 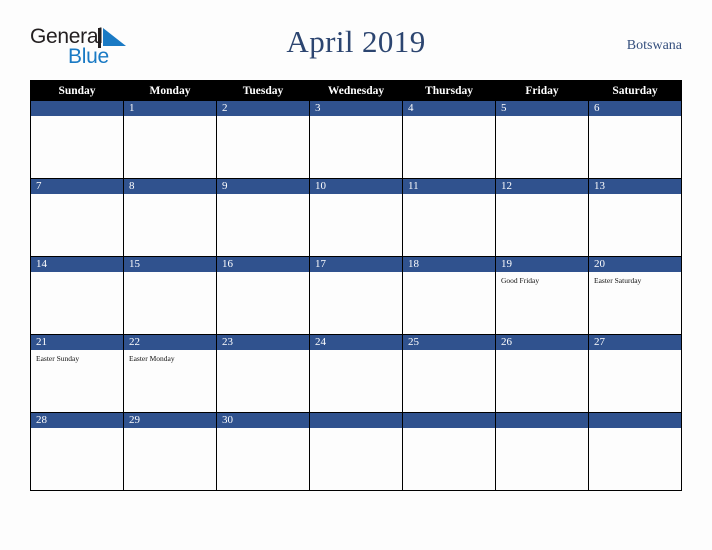 I want to click on calendar-day-cell: 3, so click(x=356, y=139).